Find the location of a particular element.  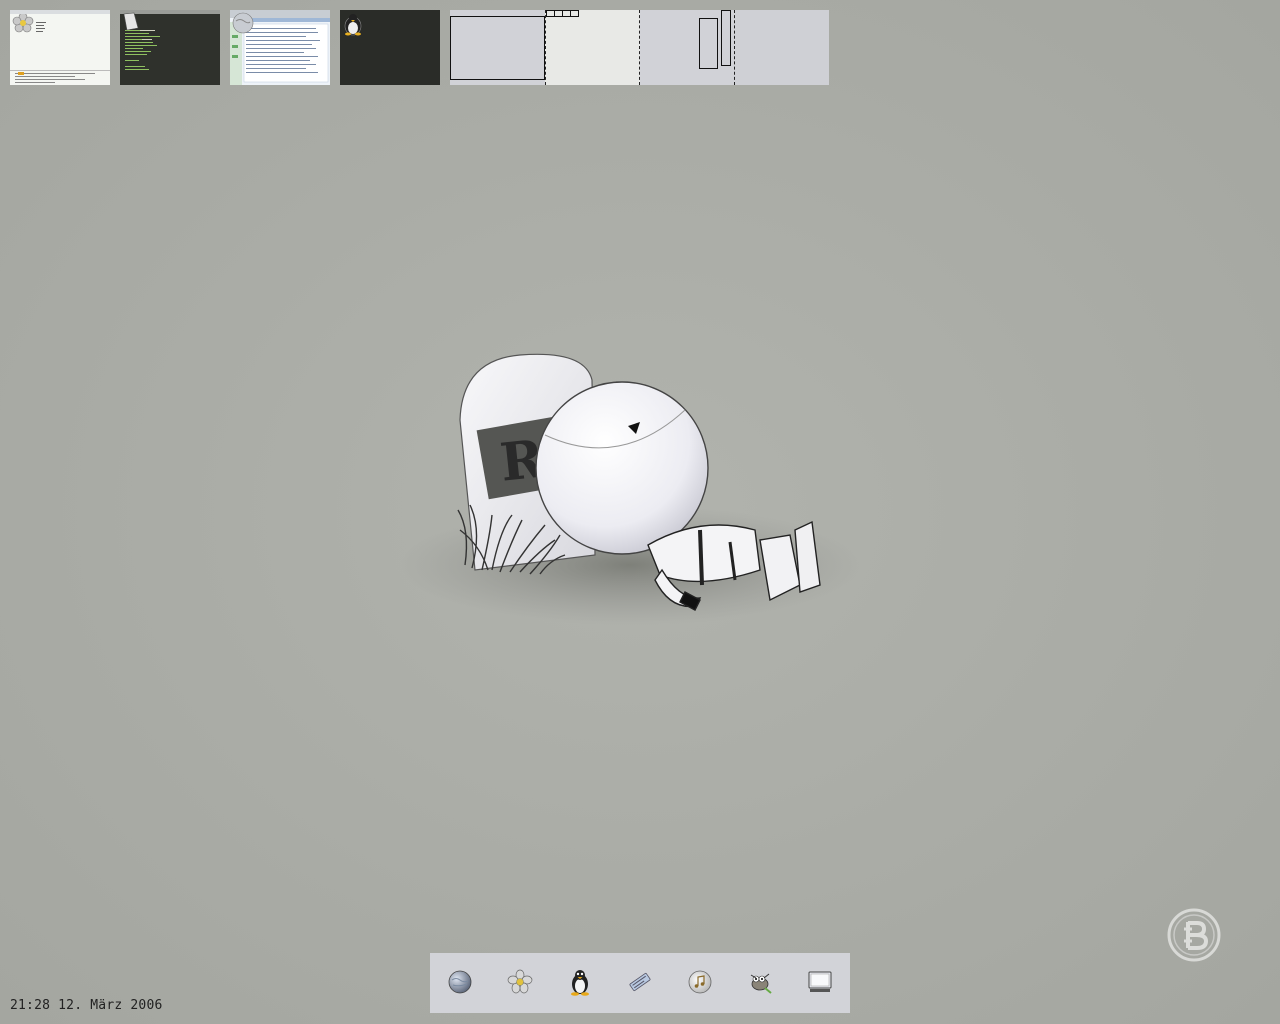

gimp-icon is located at coordinates (761, 983).